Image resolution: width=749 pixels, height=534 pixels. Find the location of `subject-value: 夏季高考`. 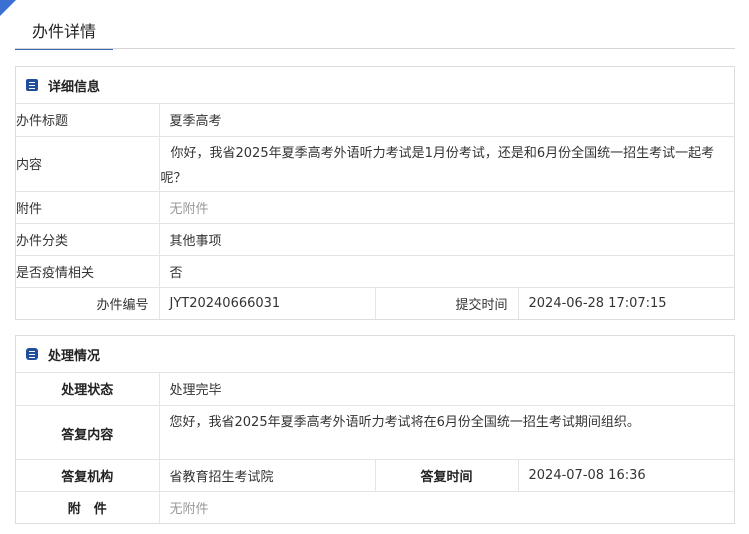

subject-value: 夏季高考 is located at coordinates (195, 122).